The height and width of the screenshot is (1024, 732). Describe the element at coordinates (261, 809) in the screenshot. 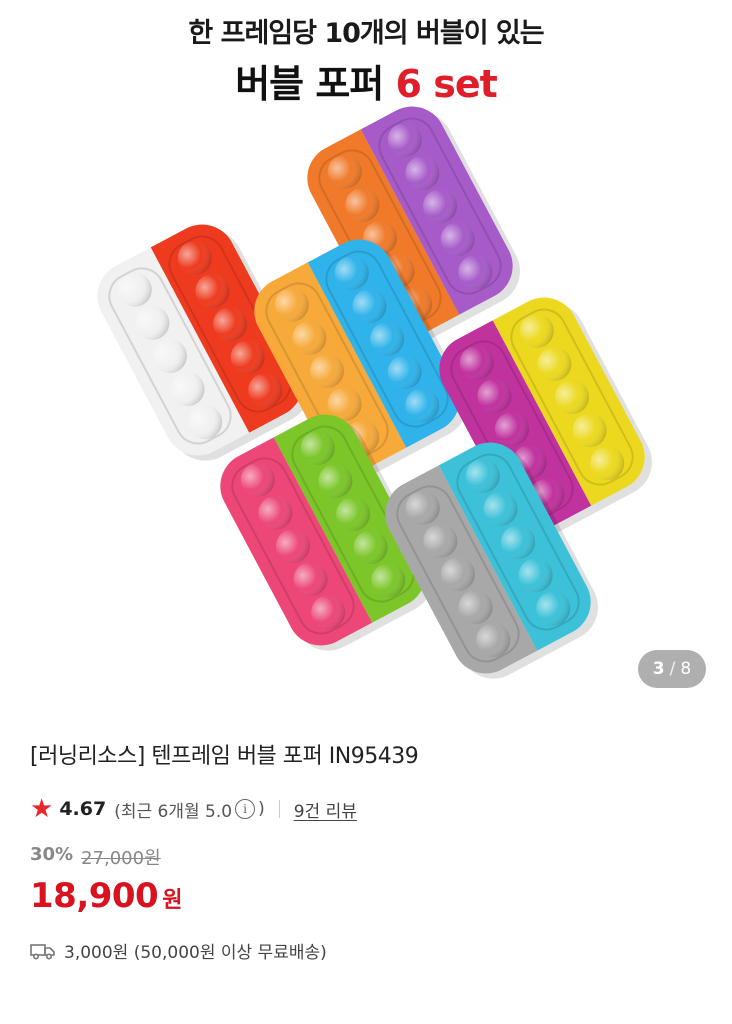

I see `recent-rating-suffix: )` at that location.